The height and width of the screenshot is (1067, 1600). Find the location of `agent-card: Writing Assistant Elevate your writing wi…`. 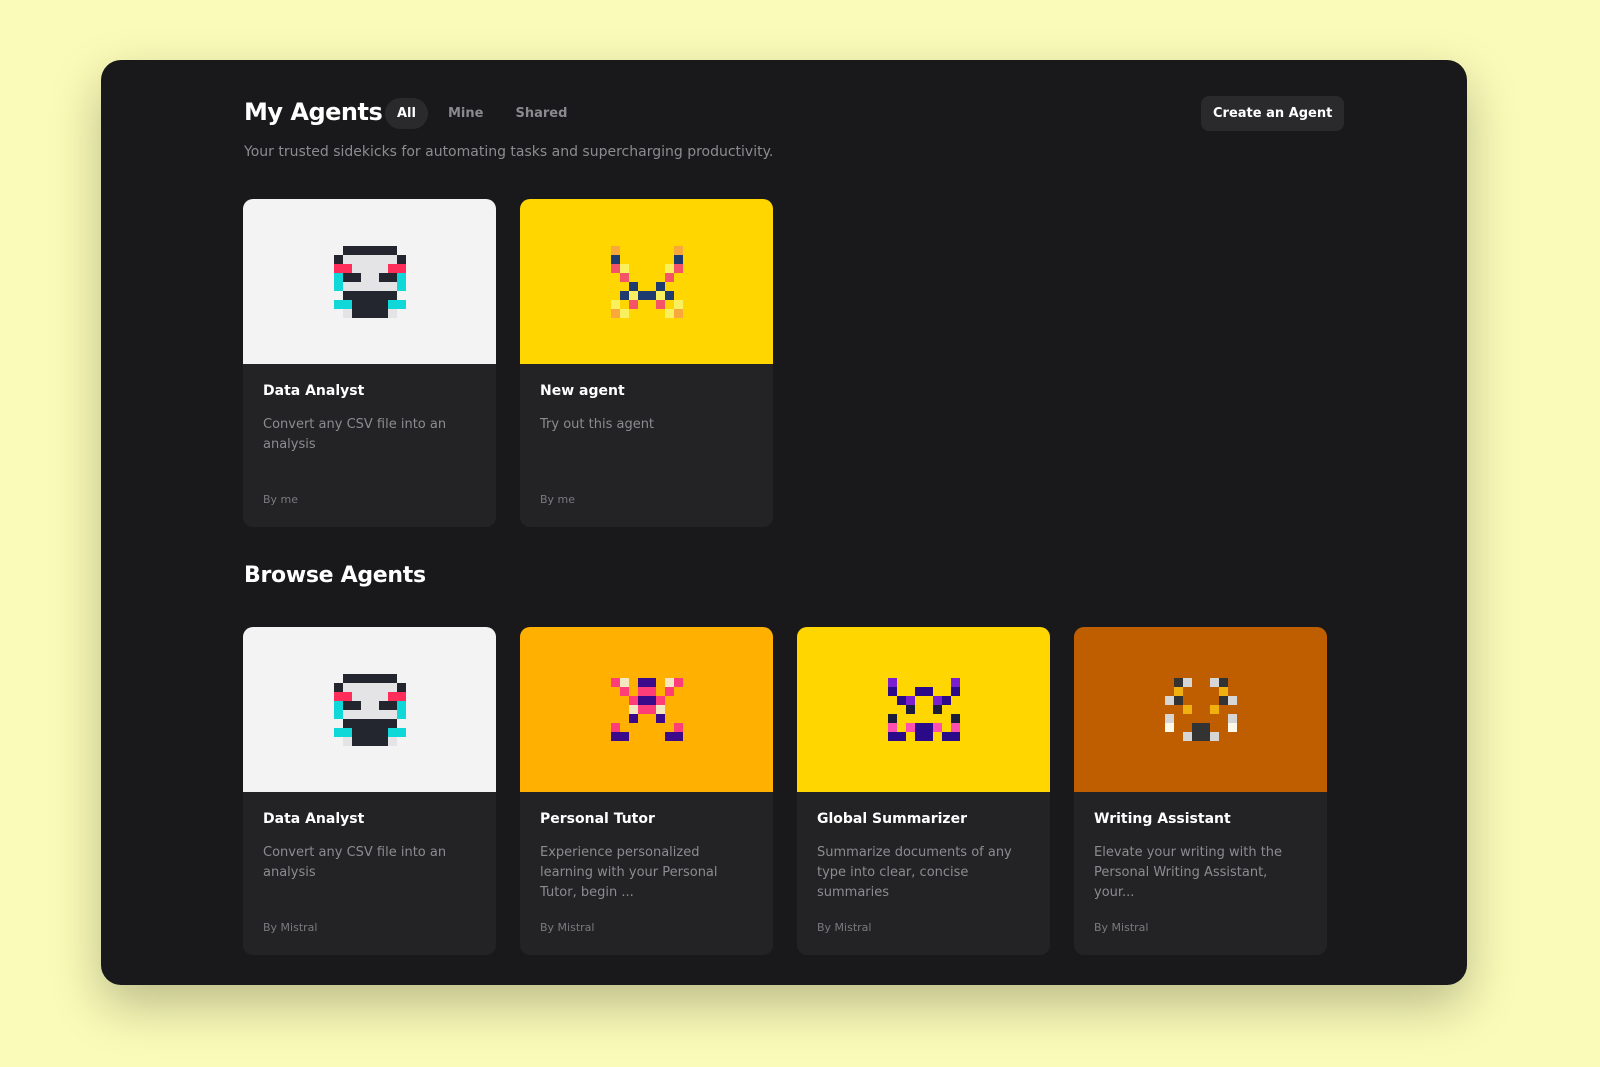

agent-card: Writing Assistant Elevate your writing wi… is located at coordinates (1200, 791).